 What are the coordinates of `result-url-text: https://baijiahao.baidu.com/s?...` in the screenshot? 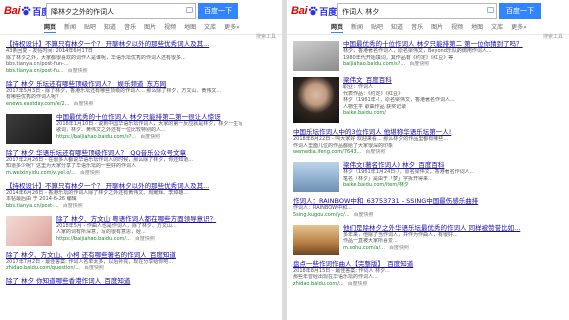 It's located at (96, 137).